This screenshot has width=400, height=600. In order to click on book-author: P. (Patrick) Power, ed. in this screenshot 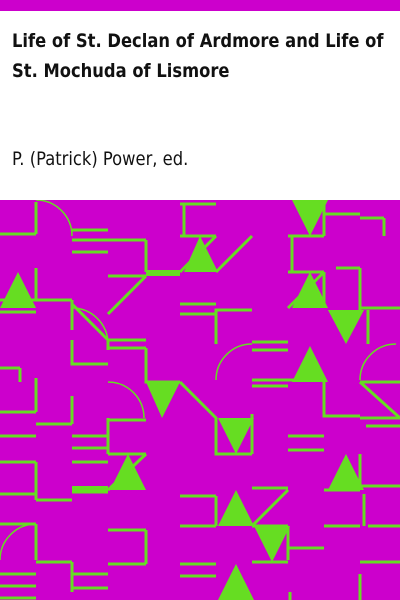, I will do `click(100, 159)`.